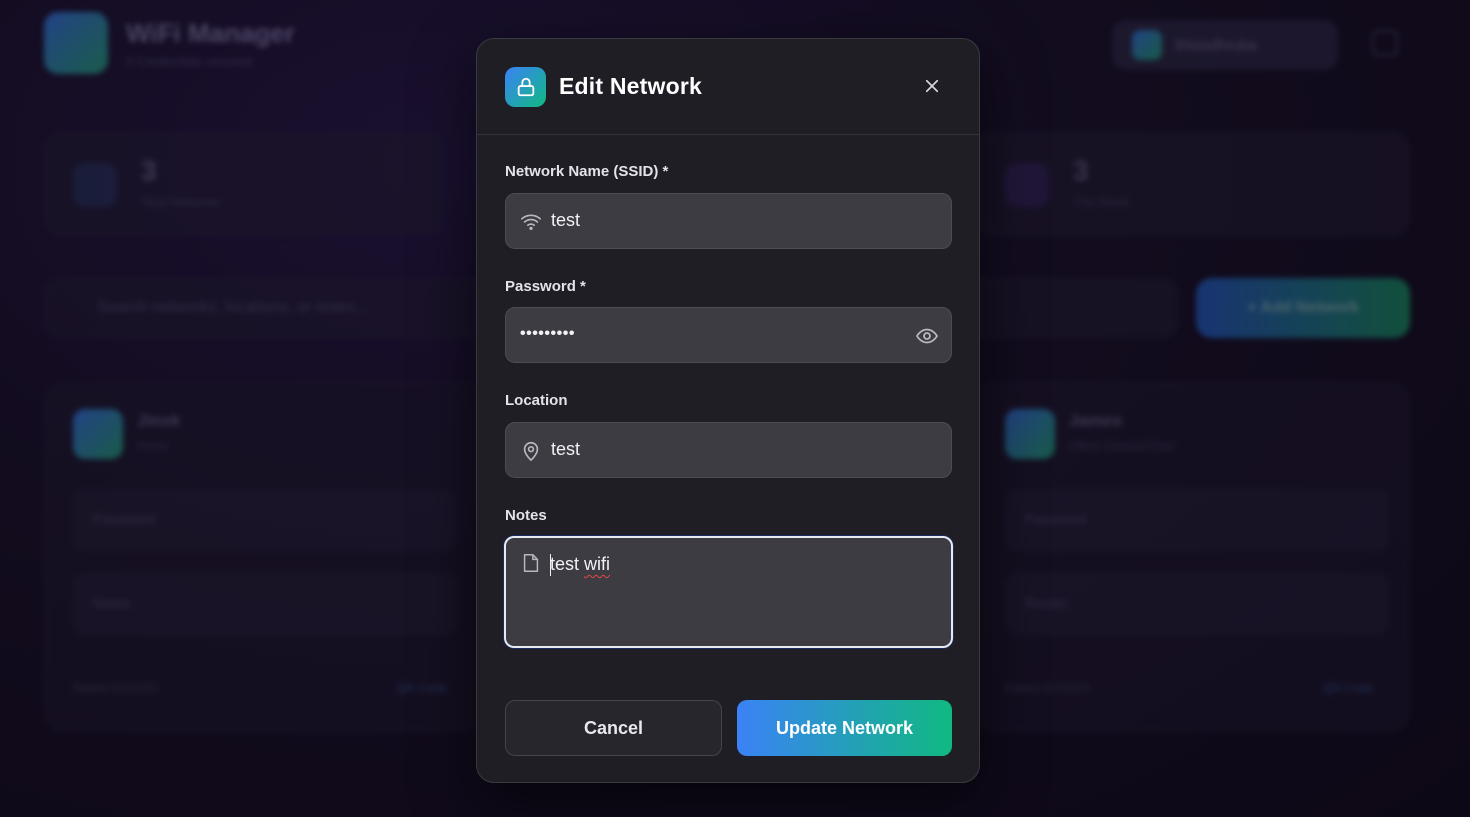 This screenshot has width=1470, height=817. Describe the element at coordinates (728, 450) in the screenshot. I see `location-field: test` at that location.